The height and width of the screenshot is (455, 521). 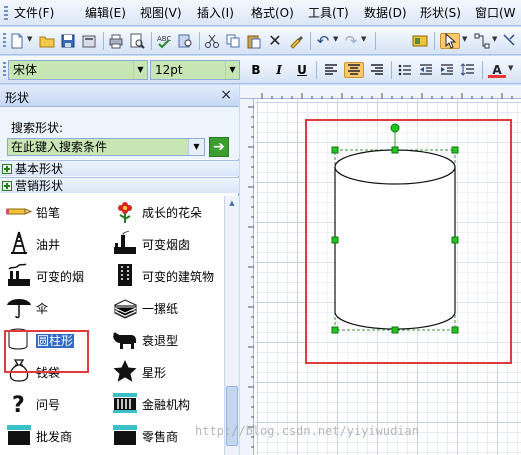 What do you see at coordinates (215, 13) in the screenshot?
I see `menu-insert: 插入(I)` at bounding box center [215, 13].